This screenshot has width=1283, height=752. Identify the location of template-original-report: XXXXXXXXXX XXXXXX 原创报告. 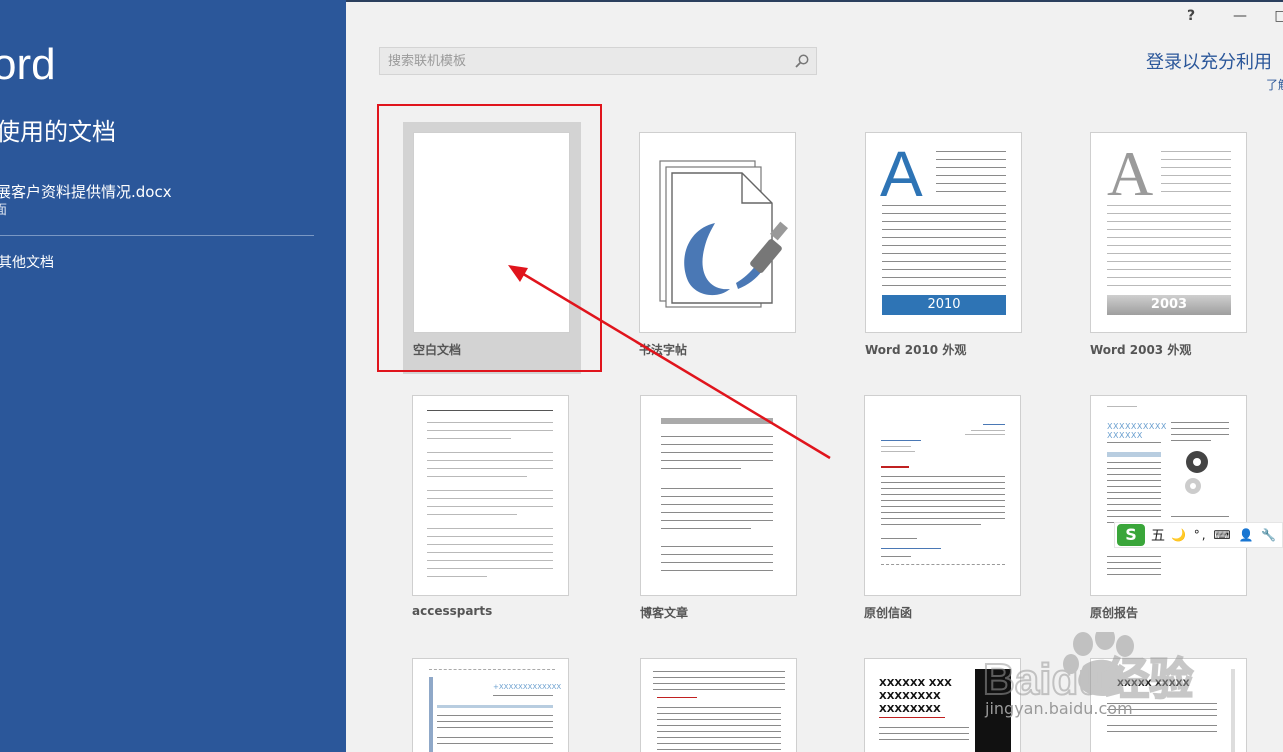
(1169, 511).